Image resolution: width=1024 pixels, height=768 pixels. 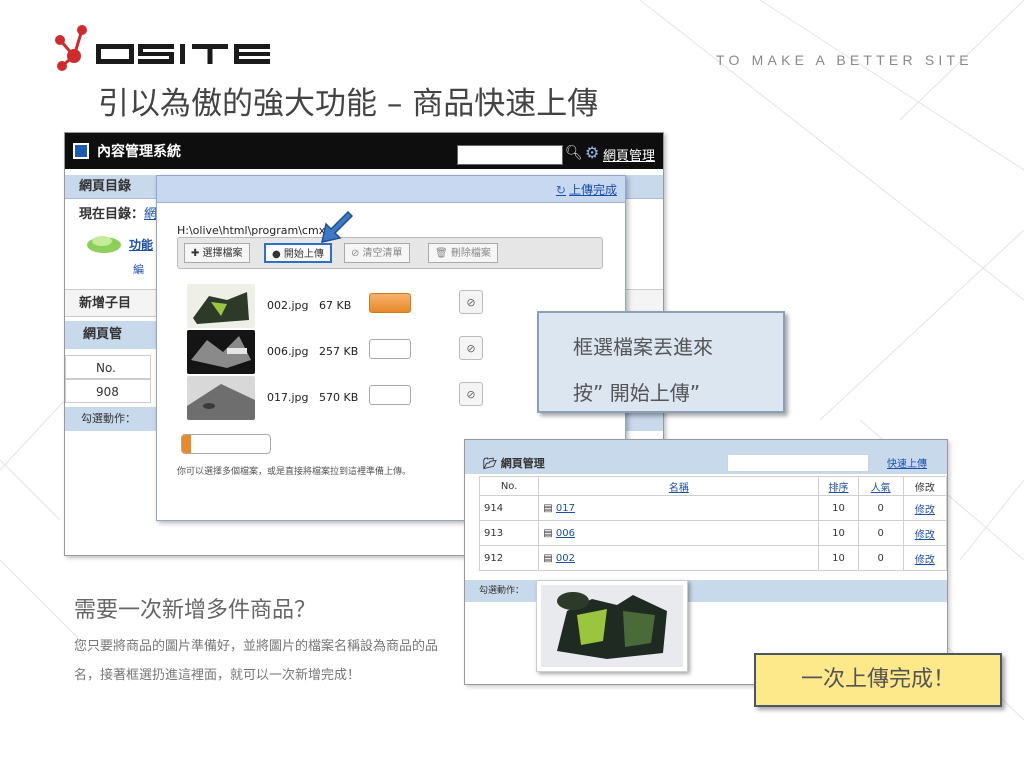 I want to click on column-no-header: No., so click(x=108, y=367).